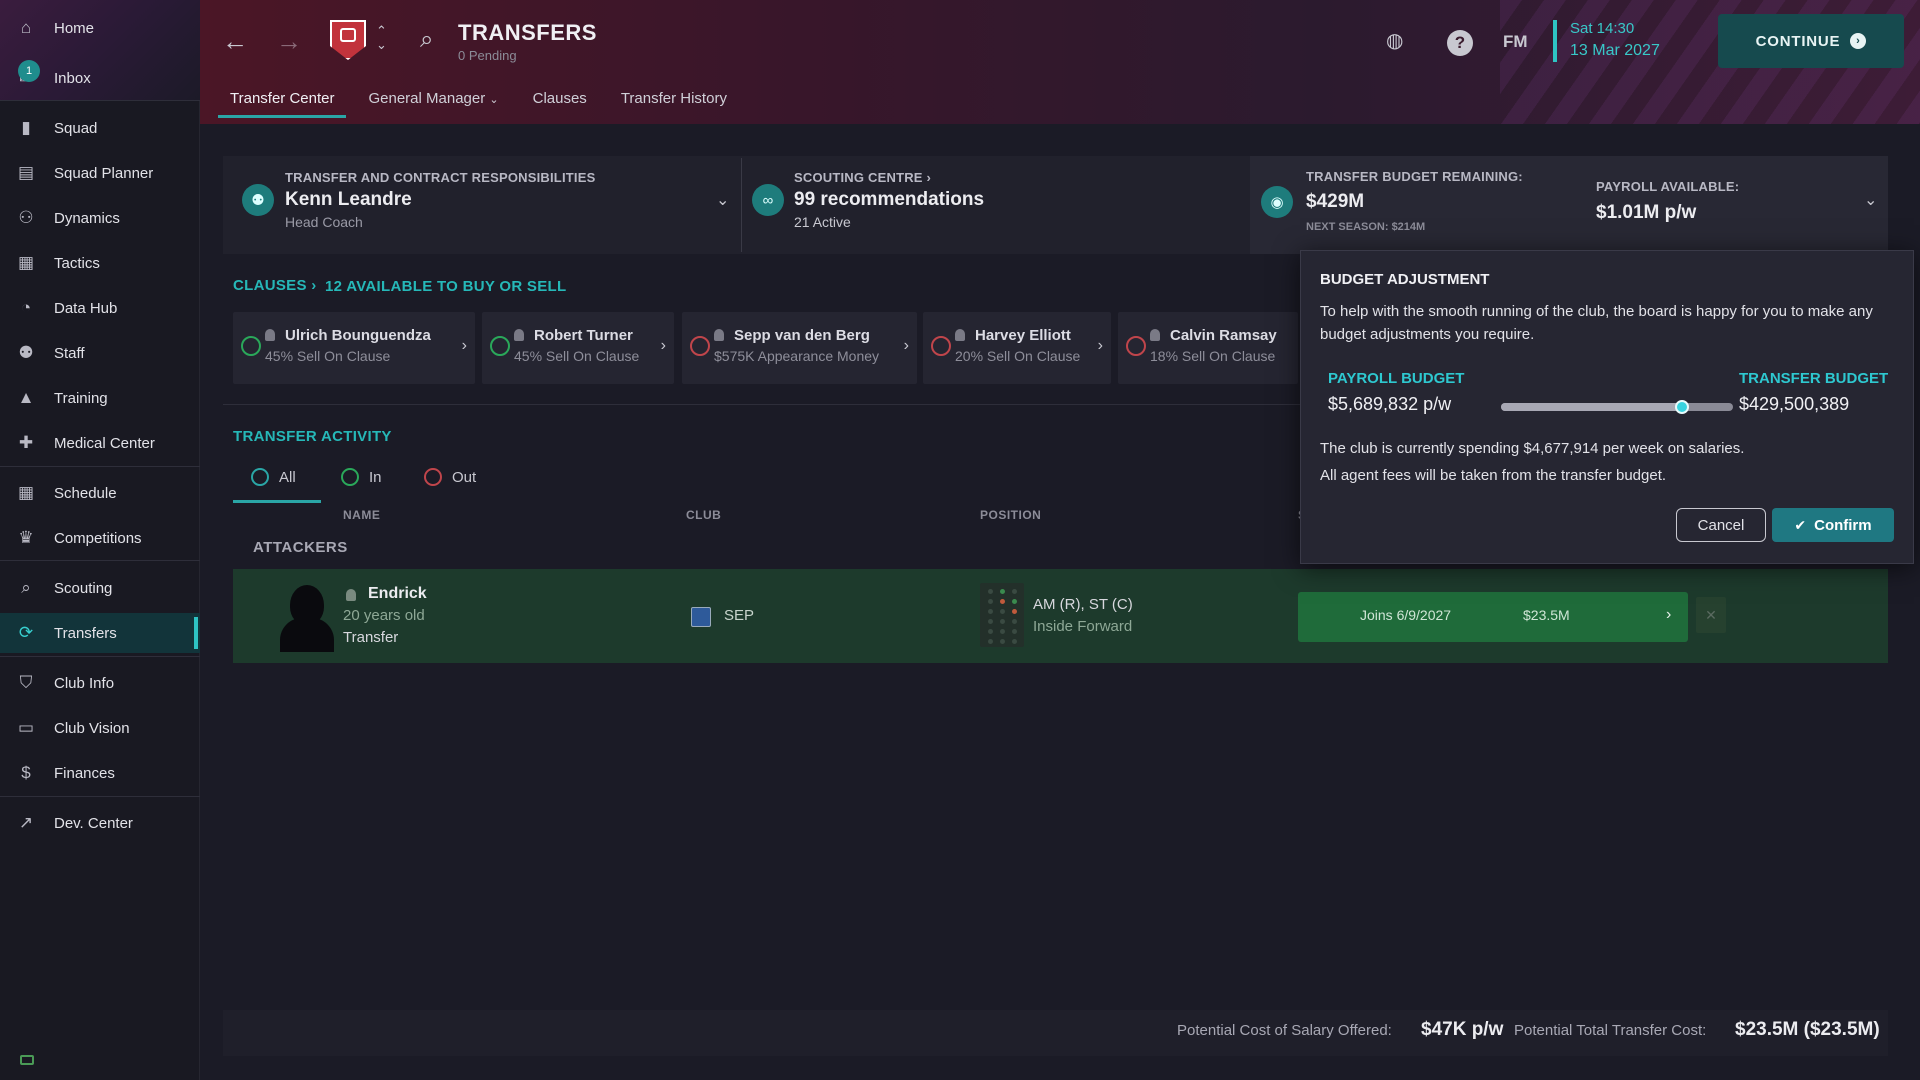 The height and width of the screenshot is (1080, 1920). Describe the element at coordinates (450, 477) in the screenshot. I see `filter-out: Out` at that location.